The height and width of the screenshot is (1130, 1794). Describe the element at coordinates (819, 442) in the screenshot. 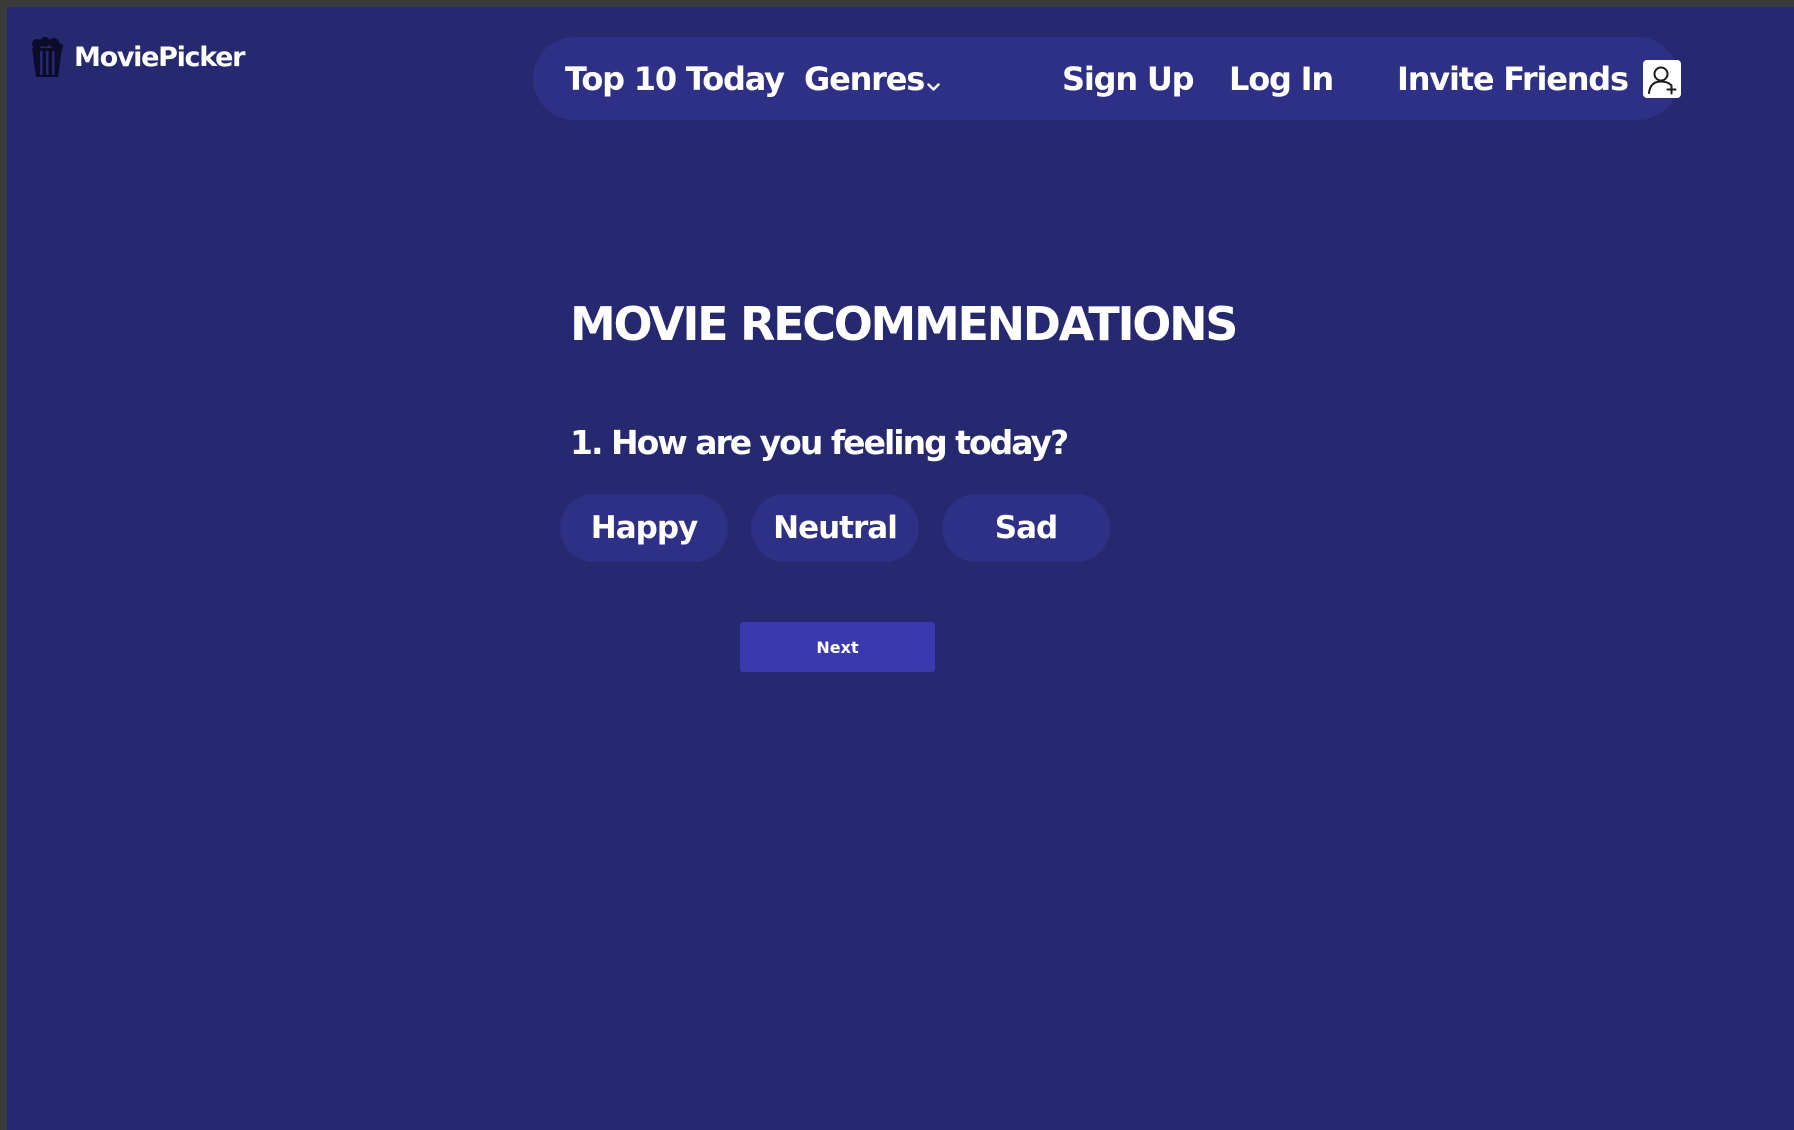

I see `question-text: 1. How are you feeling today?` at that location.